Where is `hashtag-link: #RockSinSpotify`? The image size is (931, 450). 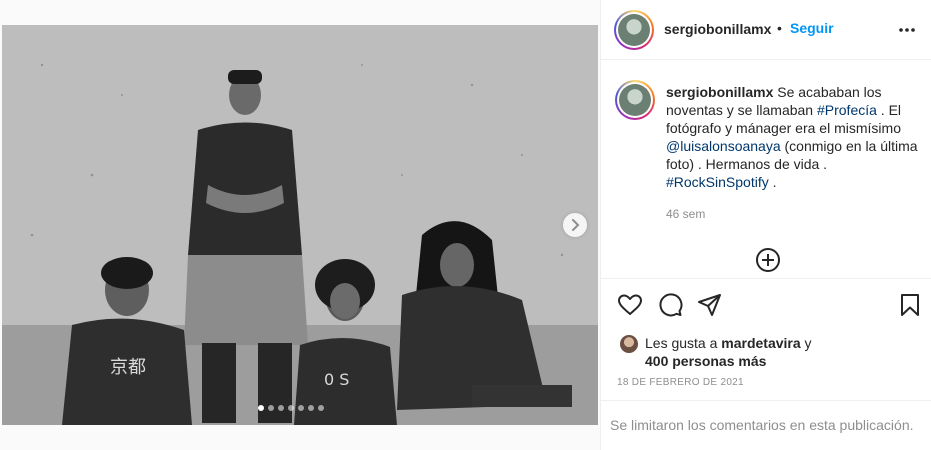
hashtag-link: #RockSinSpotify is located at coordinates (717, 182).